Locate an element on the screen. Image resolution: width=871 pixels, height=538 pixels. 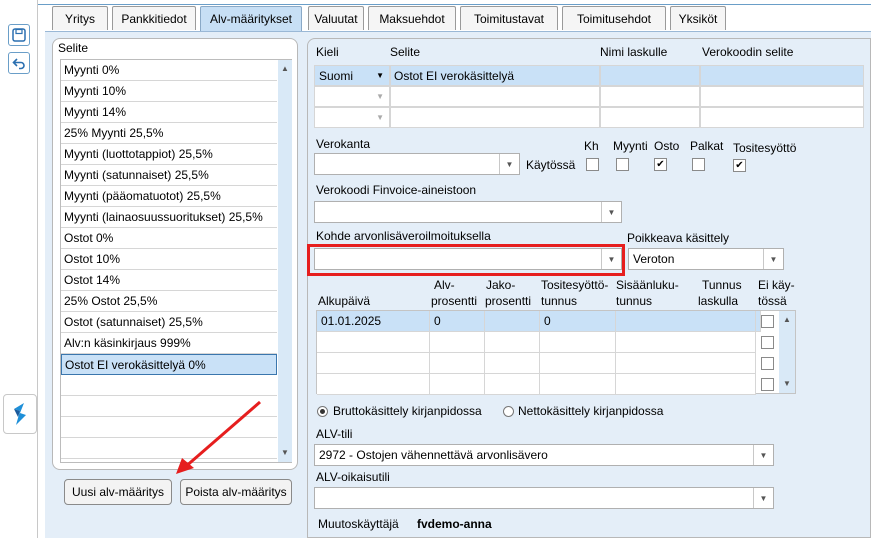
myynti-checkbox is located at coordinates (622, 164).